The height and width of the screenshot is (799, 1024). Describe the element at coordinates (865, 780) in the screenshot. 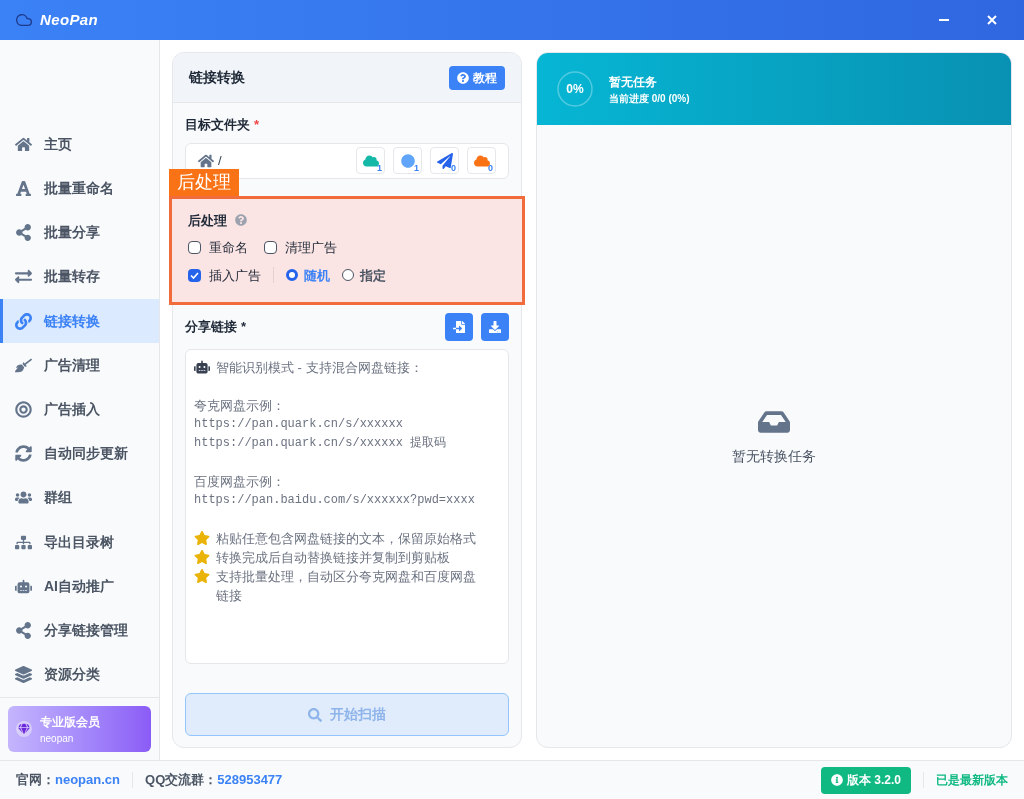

I see `version-badge: 版本 3.2.0` at that location.